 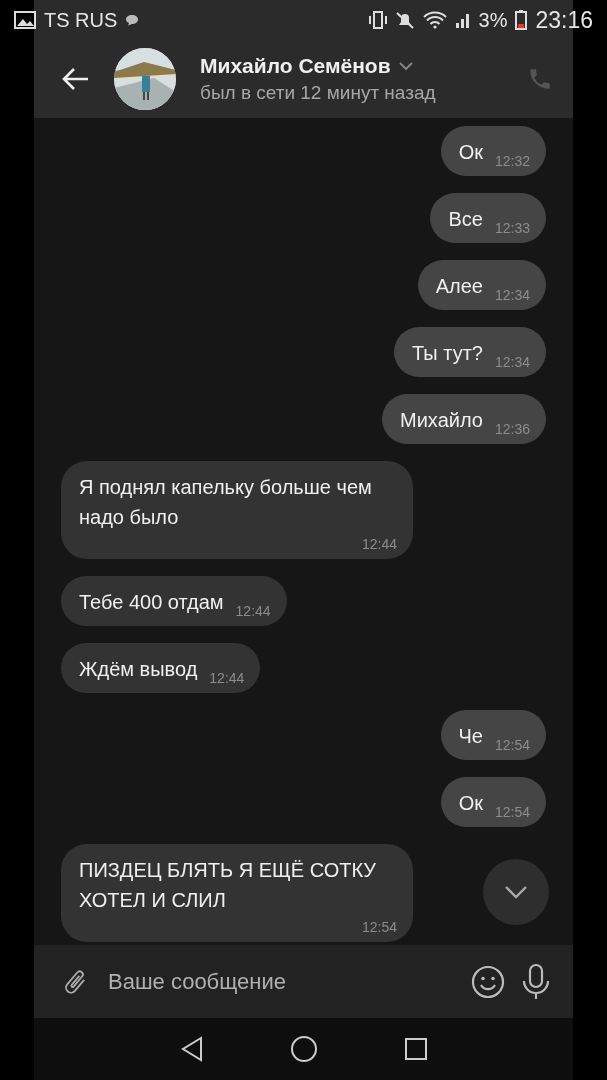 I want to click on muted-bell-icon, so click(x=404, y=20).